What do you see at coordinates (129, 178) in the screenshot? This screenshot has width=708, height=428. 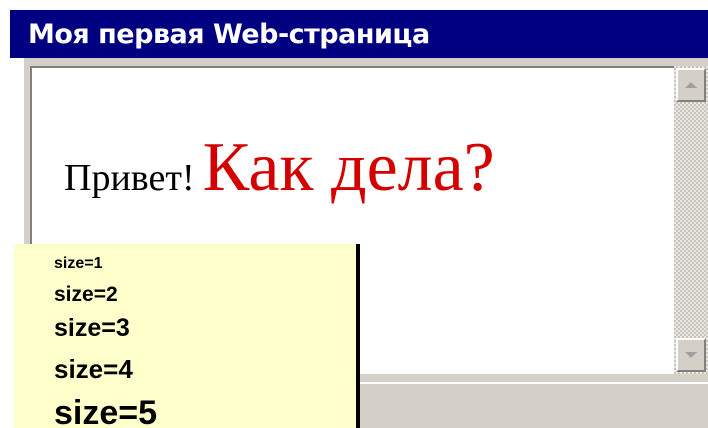 I see `greeting-text: Привет!` at bounding box center [129, 178].